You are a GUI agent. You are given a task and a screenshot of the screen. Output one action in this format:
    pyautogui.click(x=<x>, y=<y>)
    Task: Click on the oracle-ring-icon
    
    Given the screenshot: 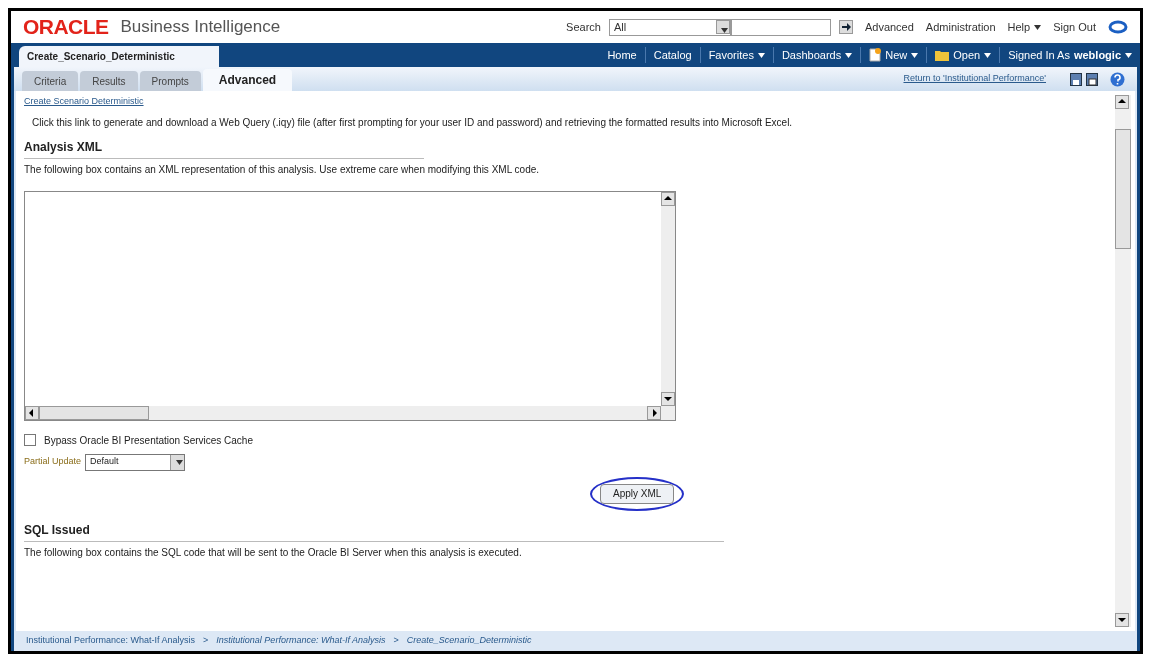 What is the action you would take?
    pyautogui.click(x=1118, y=27)
    